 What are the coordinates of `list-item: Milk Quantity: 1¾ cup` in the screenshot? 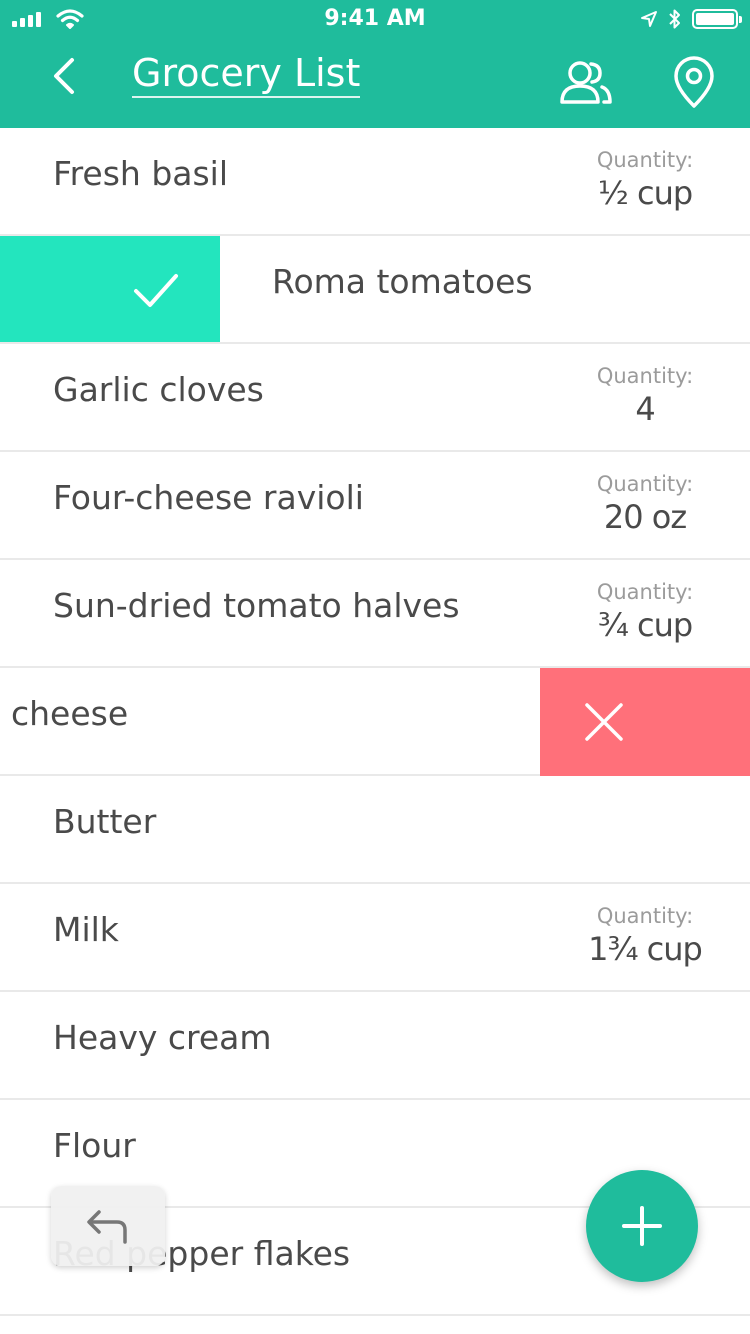 It's located at (375, 938).